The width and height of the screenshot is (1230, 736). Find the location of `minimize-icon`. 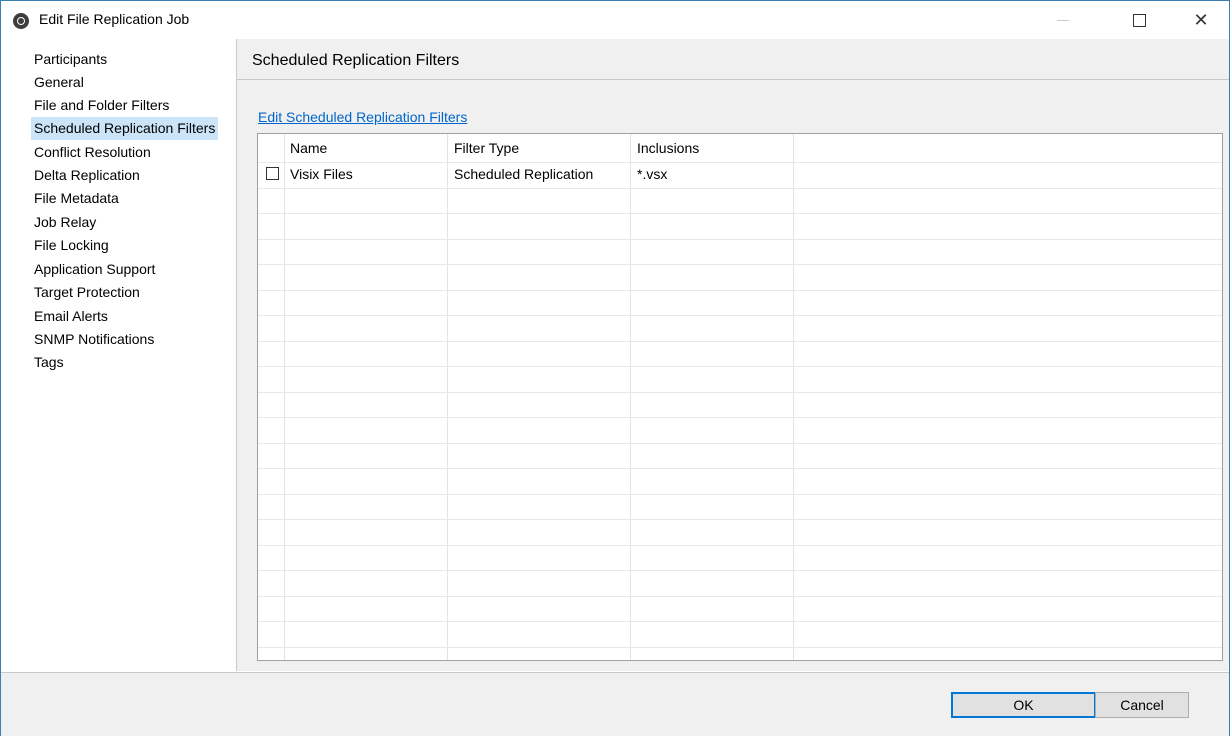

minimize-icon is located at coordinates (1063, 20).